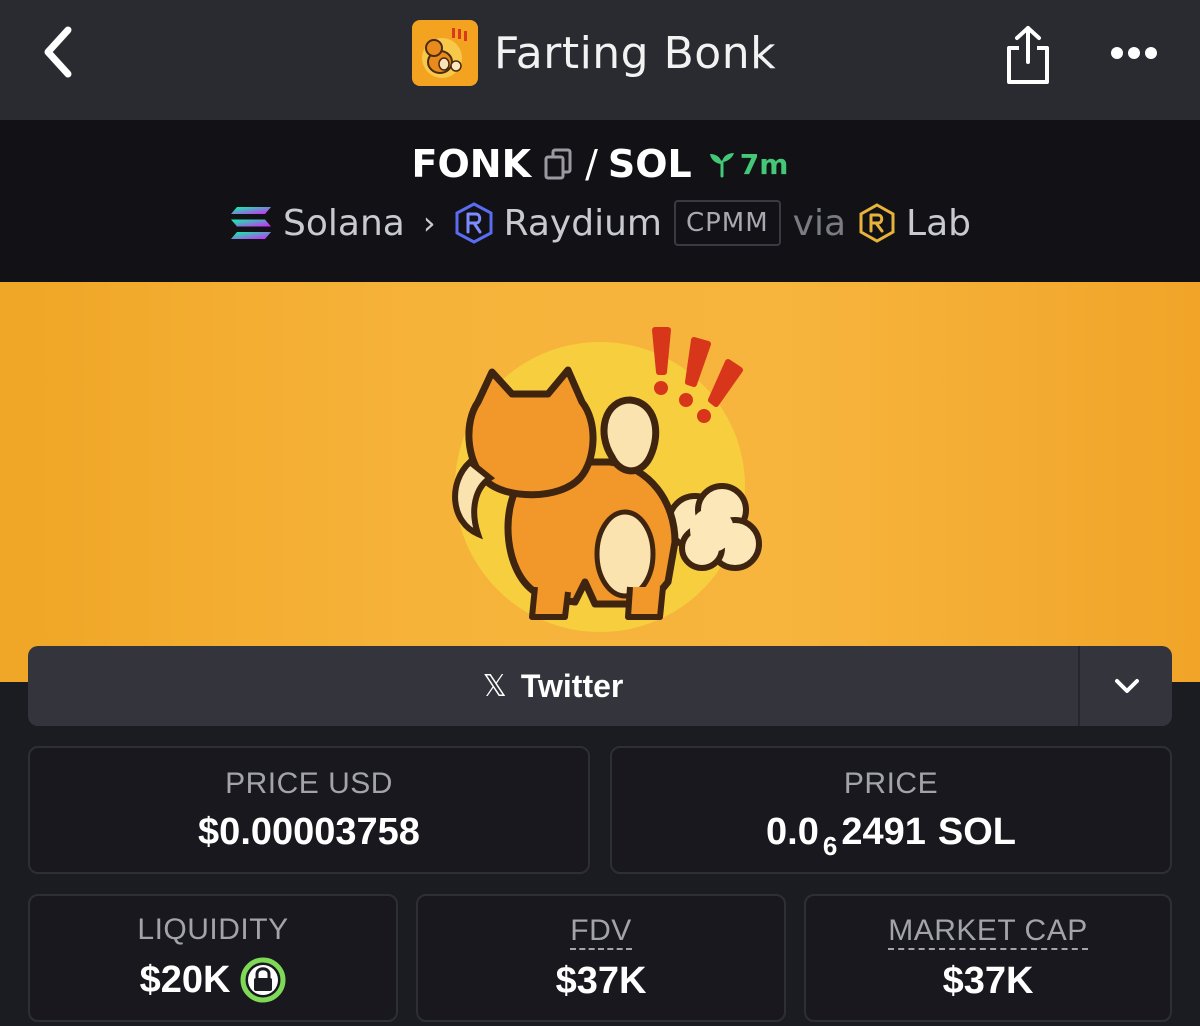 The height and width of the screenshot is (1026, 1200). I want to click on liquidity-value: $20K, so click(185, 979).